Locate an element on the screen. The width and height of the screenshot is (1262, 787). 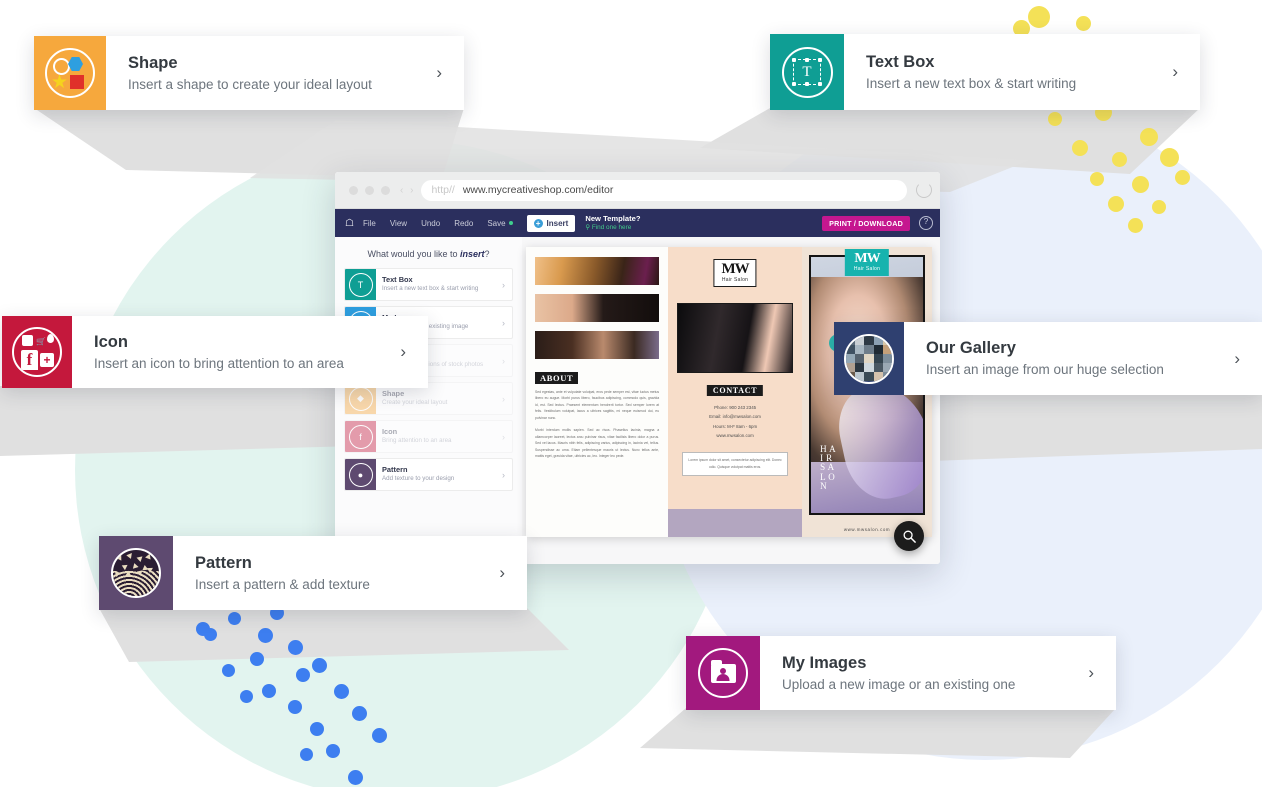
pattern-circle-icon is located at coordinates (136, 573).